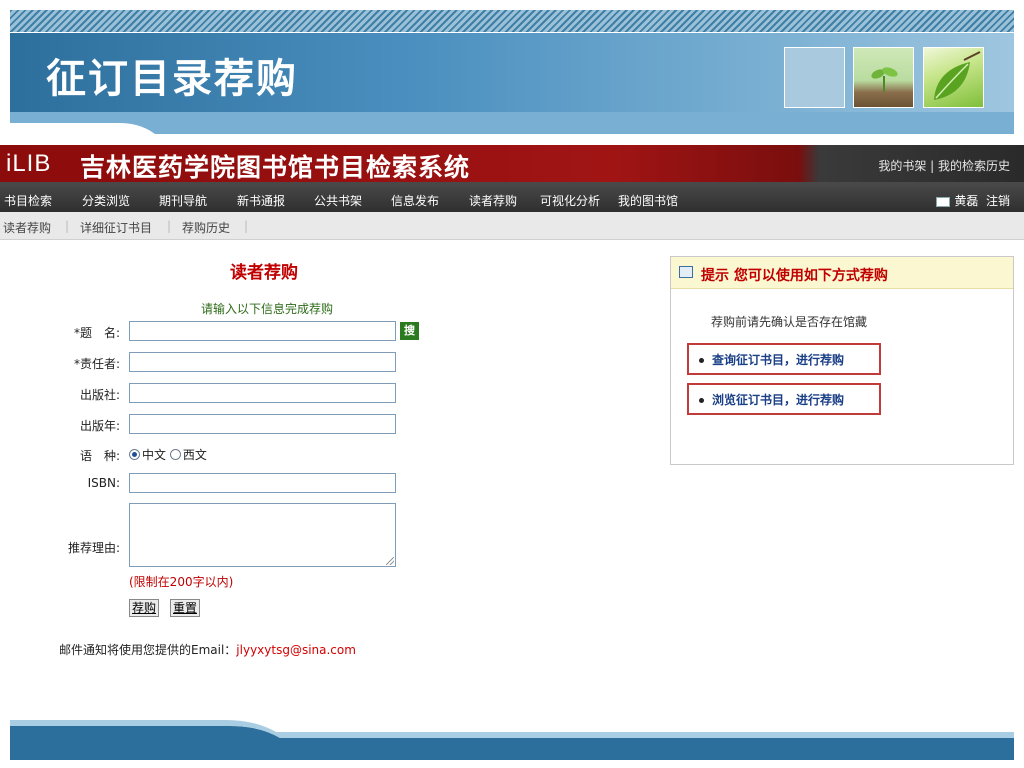 Image resolution: width=1024 pixels, height=768 pixels. What do you see at coordinates (99, 456) in the screenshot?
I see `language-label: 语 种:` at bounding box center [99, 456].